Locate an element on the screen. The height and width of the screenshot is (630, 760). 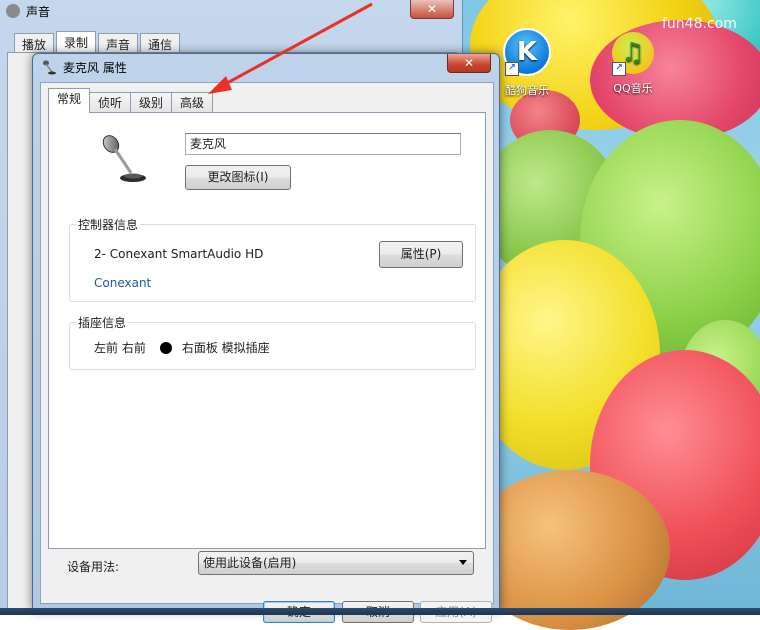
jack-color-dot is located at coordinates (165, 347).